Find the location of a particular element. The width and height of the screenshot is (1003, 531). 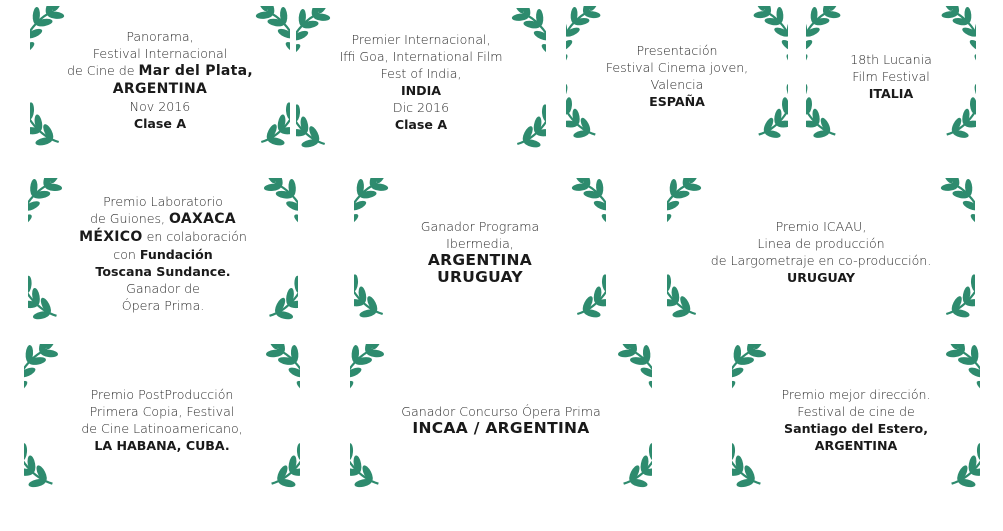

award-text-segment: INDIA is located at coordinates (421, 90).